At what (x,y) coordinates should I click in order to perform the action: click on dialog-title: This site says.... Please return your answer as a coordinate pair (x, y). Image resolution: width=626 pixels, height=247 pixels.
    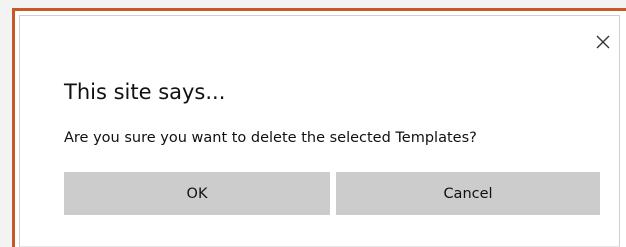
    Looking at the image, I should click on (145, 92).